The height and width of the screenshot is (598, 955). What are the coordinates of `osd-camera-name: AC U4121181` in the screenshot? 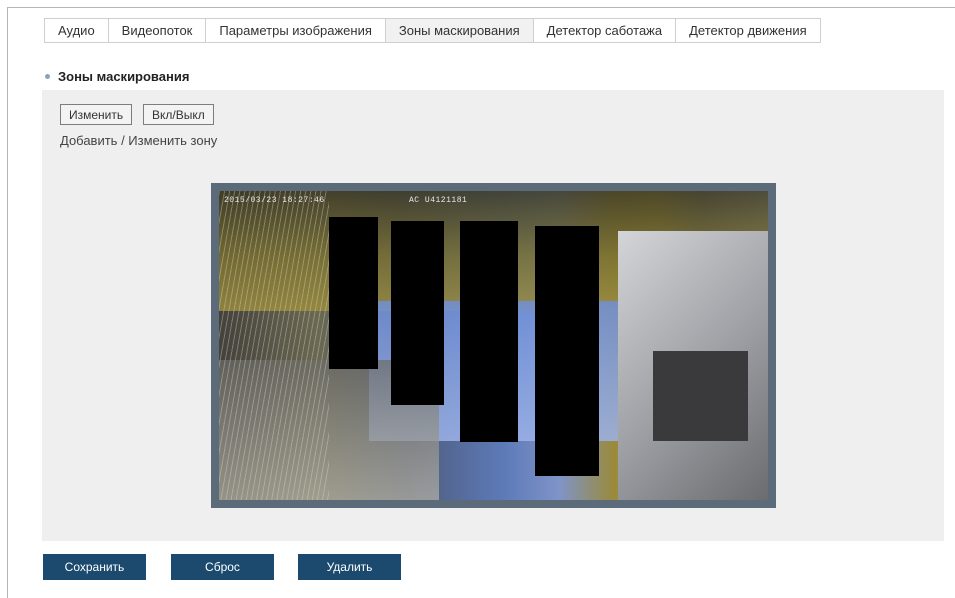 It's located at (438, 200).